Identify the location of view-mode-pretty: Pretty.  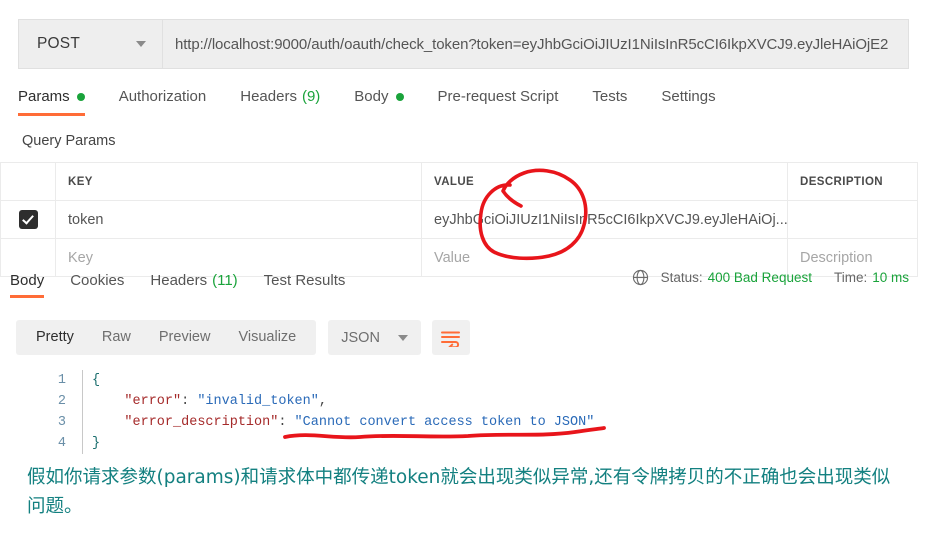
(55, 337).